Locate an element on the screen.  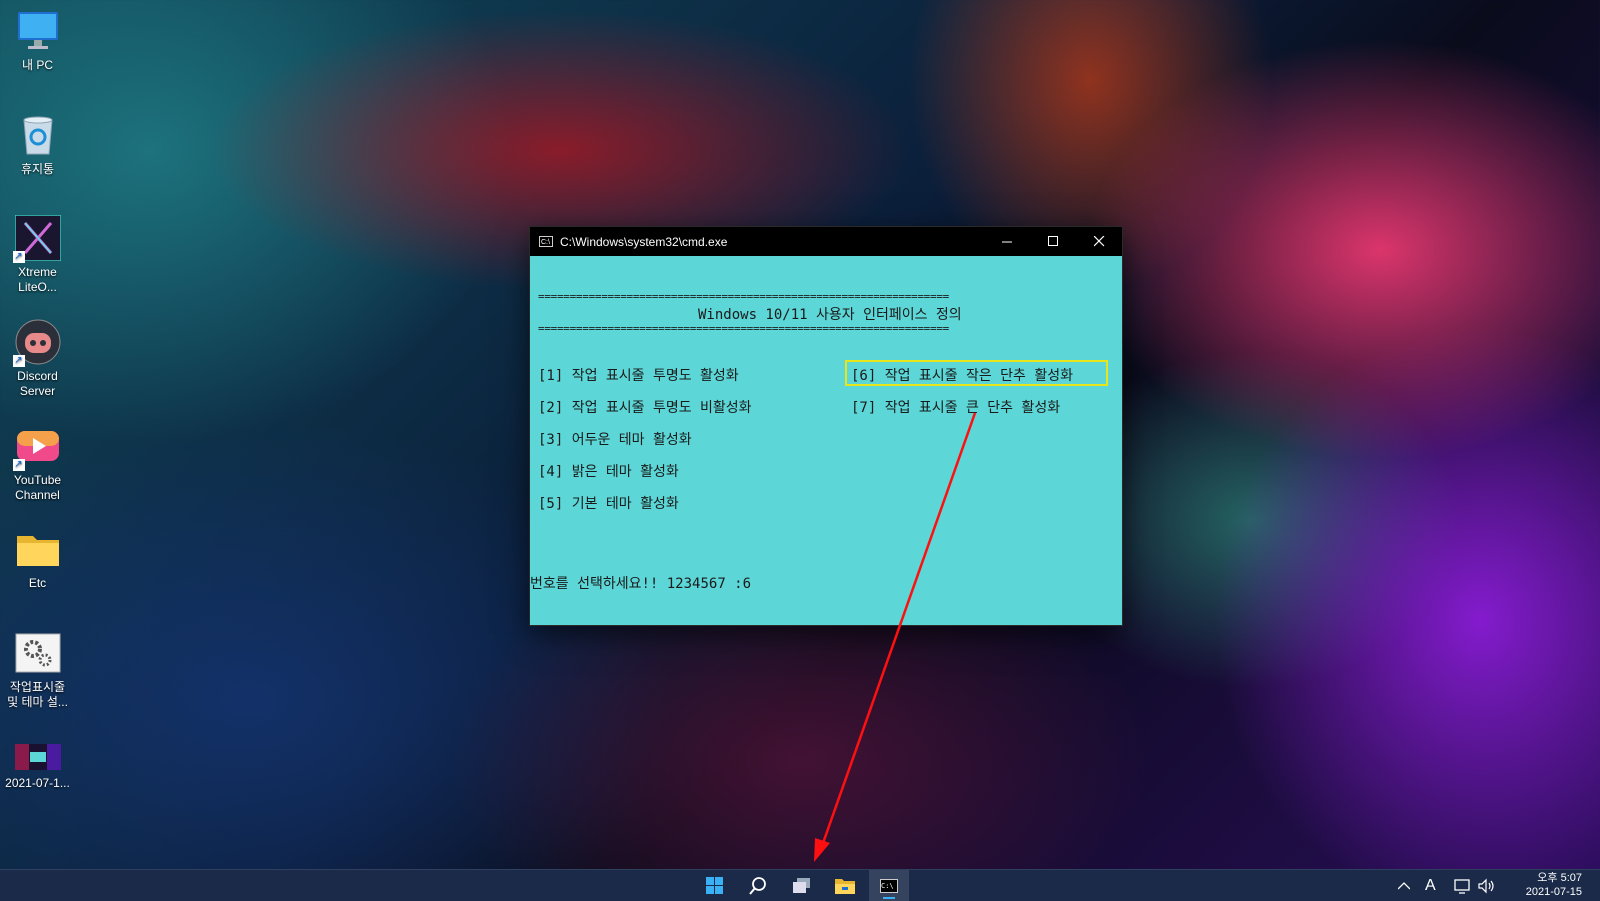
tray-overflow-button is located at coordinates (1404, 885).